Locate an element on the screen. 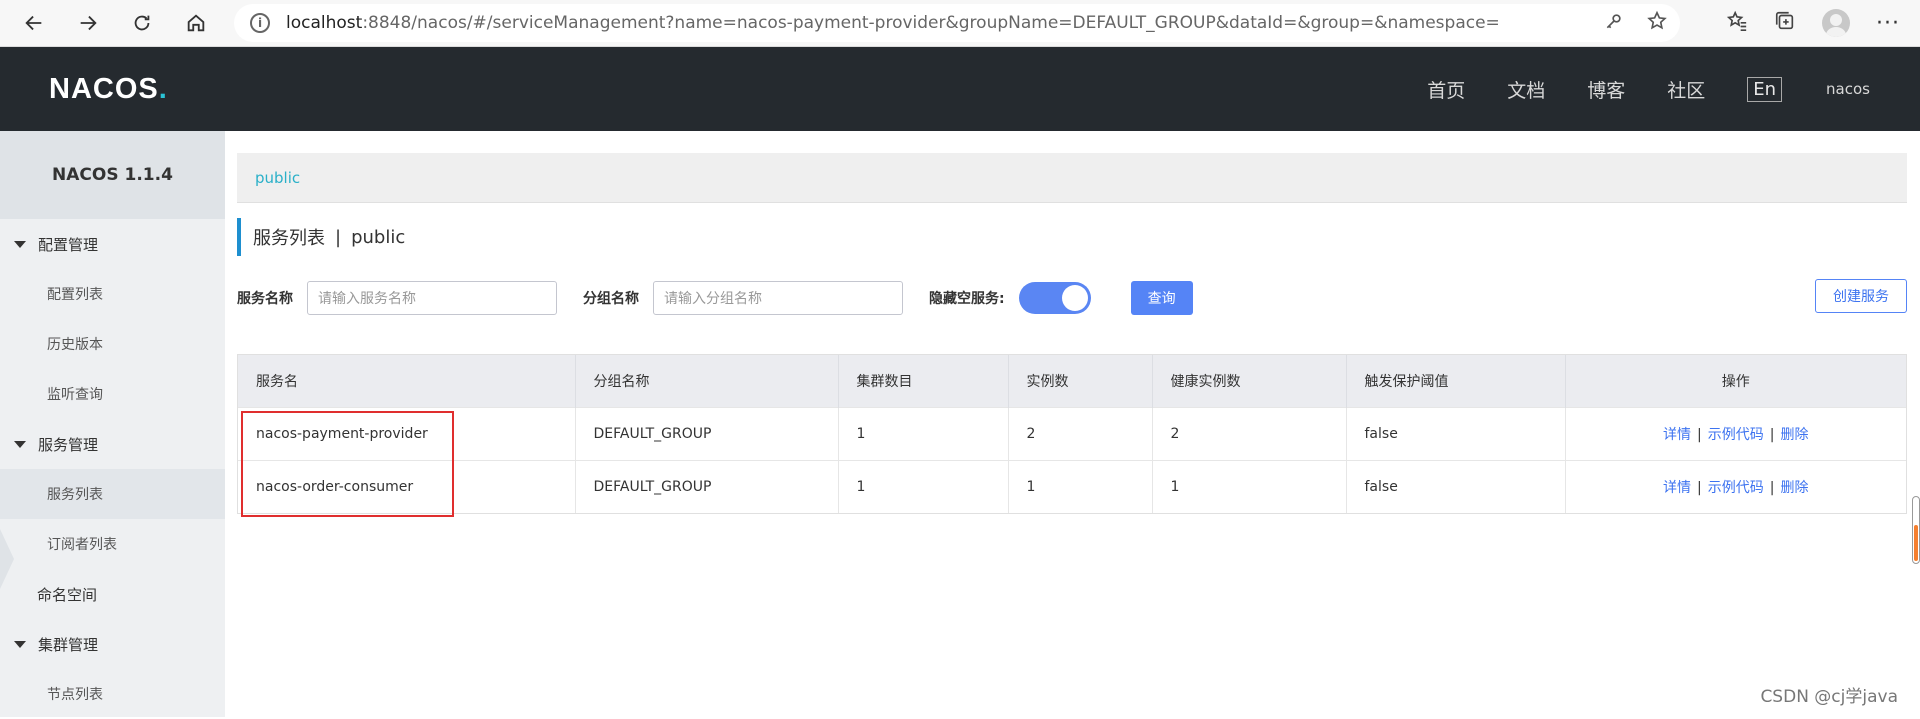 This screenshot has height=719, width=1920. filter-bar: 服务名称 请输入服务名称 分组名称 请输入分组名称 隐藏空服务: 查询 创建服务 is located at coordinates (1072, 298).